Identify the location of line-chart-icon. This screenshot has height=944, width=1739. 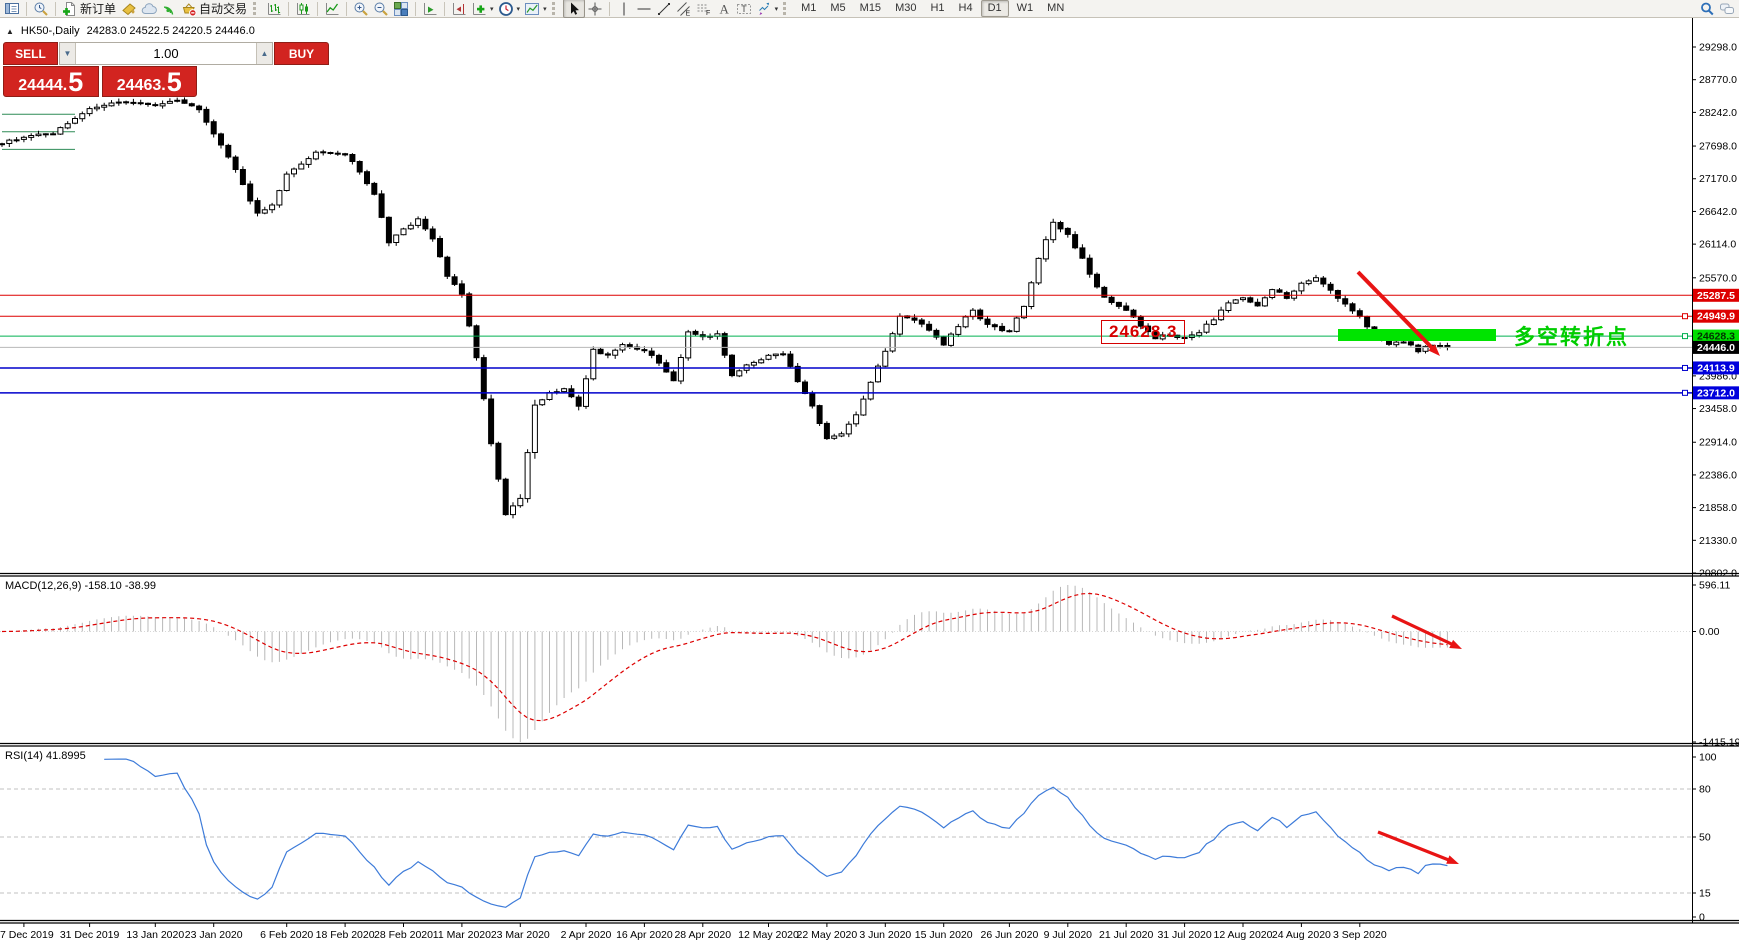
(332, 8).